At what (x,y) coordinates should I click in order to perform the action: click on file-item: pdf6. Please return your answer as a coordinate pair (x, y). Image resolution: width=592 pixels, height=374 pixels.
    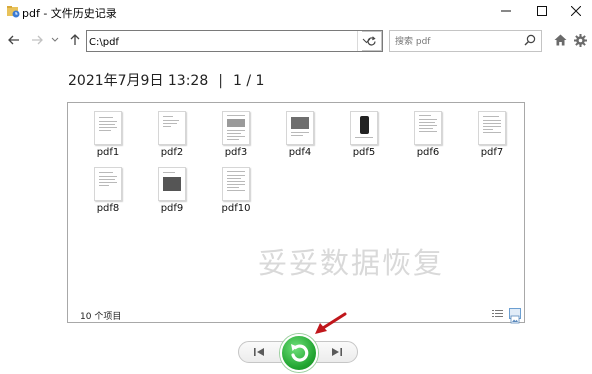
    Looking at the image, I should click on (428, 138).